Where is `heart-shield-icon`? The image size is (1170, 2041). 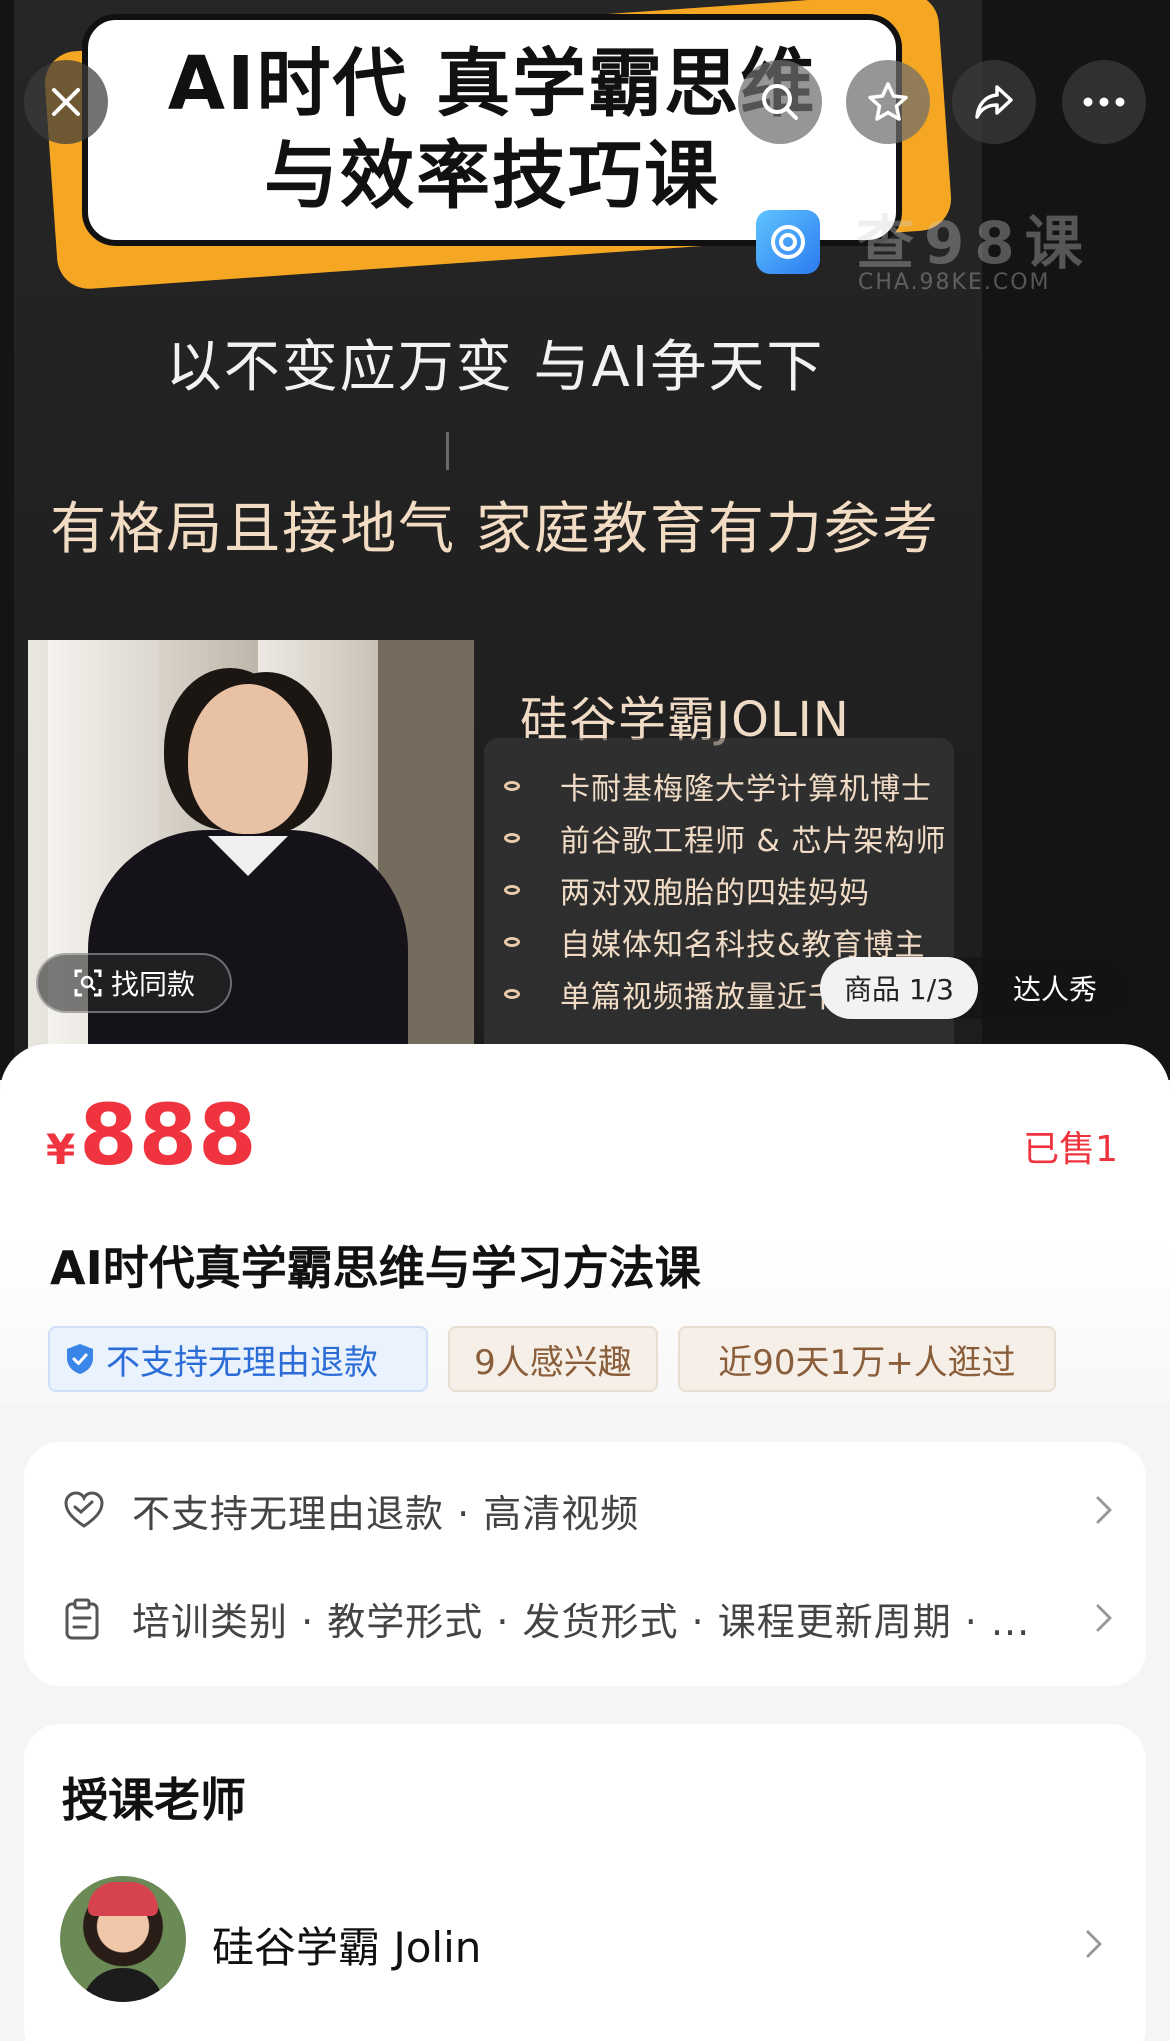 heart-shield-icon is located at coordinates (84, 1509).